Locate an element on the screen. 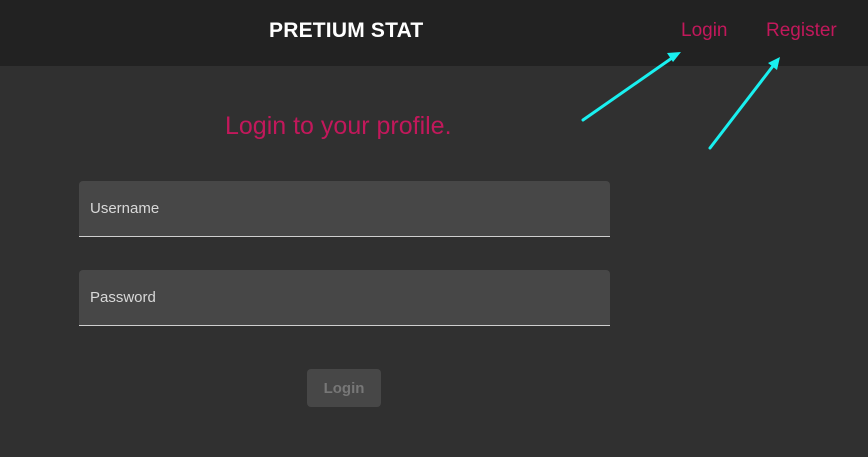 This screenshot has height=457, width=868. username-field is located at coordinates (344, 209).